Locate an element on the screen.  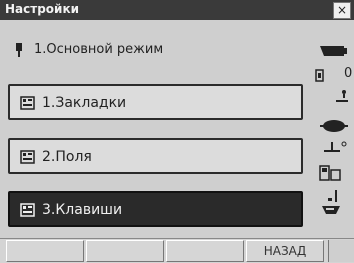
softkey-bar: НАЗАД is located at coordinates (177, 250).